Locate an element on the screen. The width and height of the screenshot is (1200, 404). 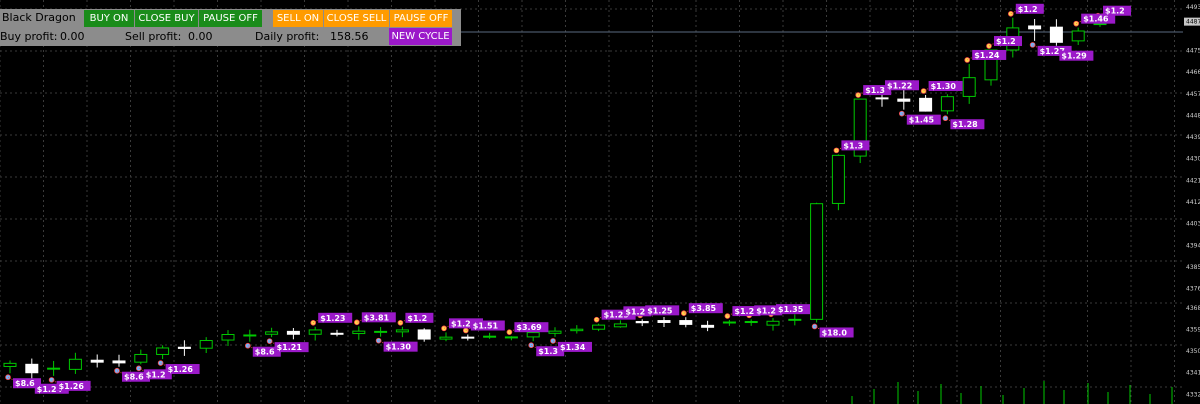
pause-off-sell-button: PAUSE OFF is located at coordinates (421, 18).